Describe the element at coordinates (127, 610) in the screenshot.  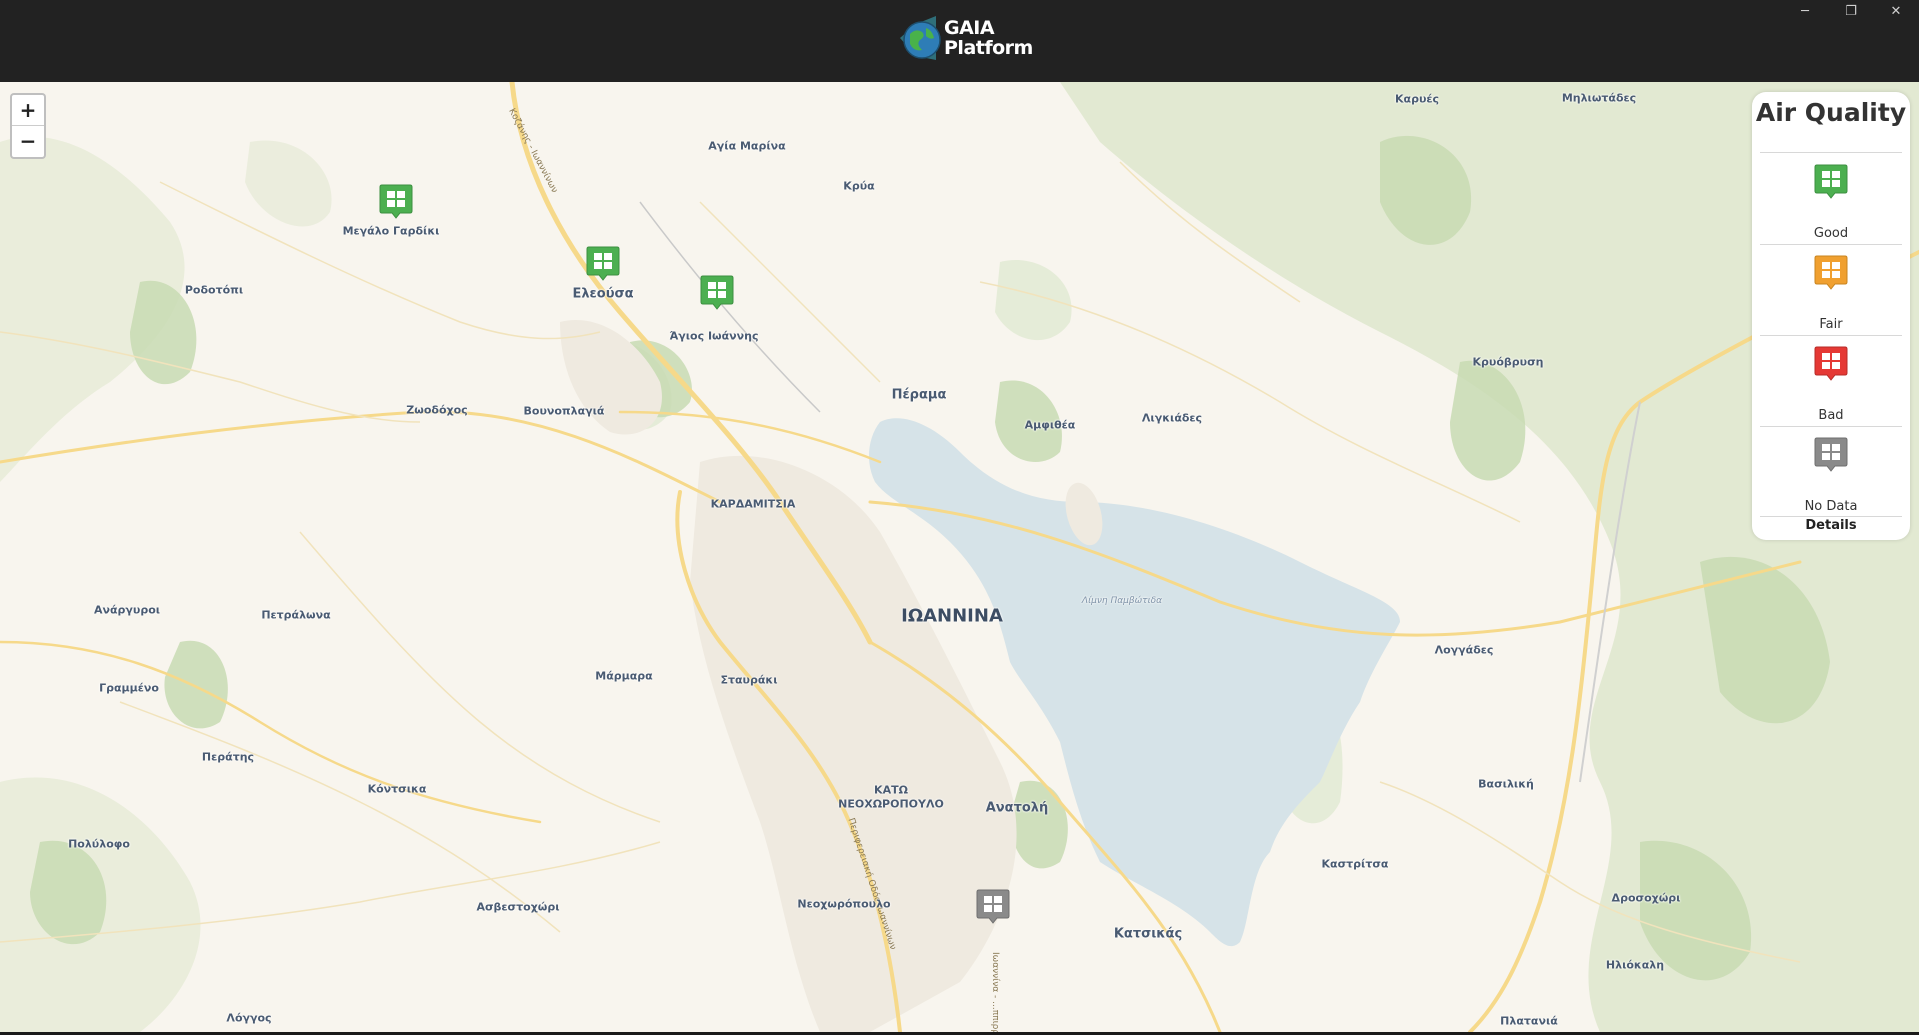
I see `place-anargyroi: Ανάργυροι` at that location.